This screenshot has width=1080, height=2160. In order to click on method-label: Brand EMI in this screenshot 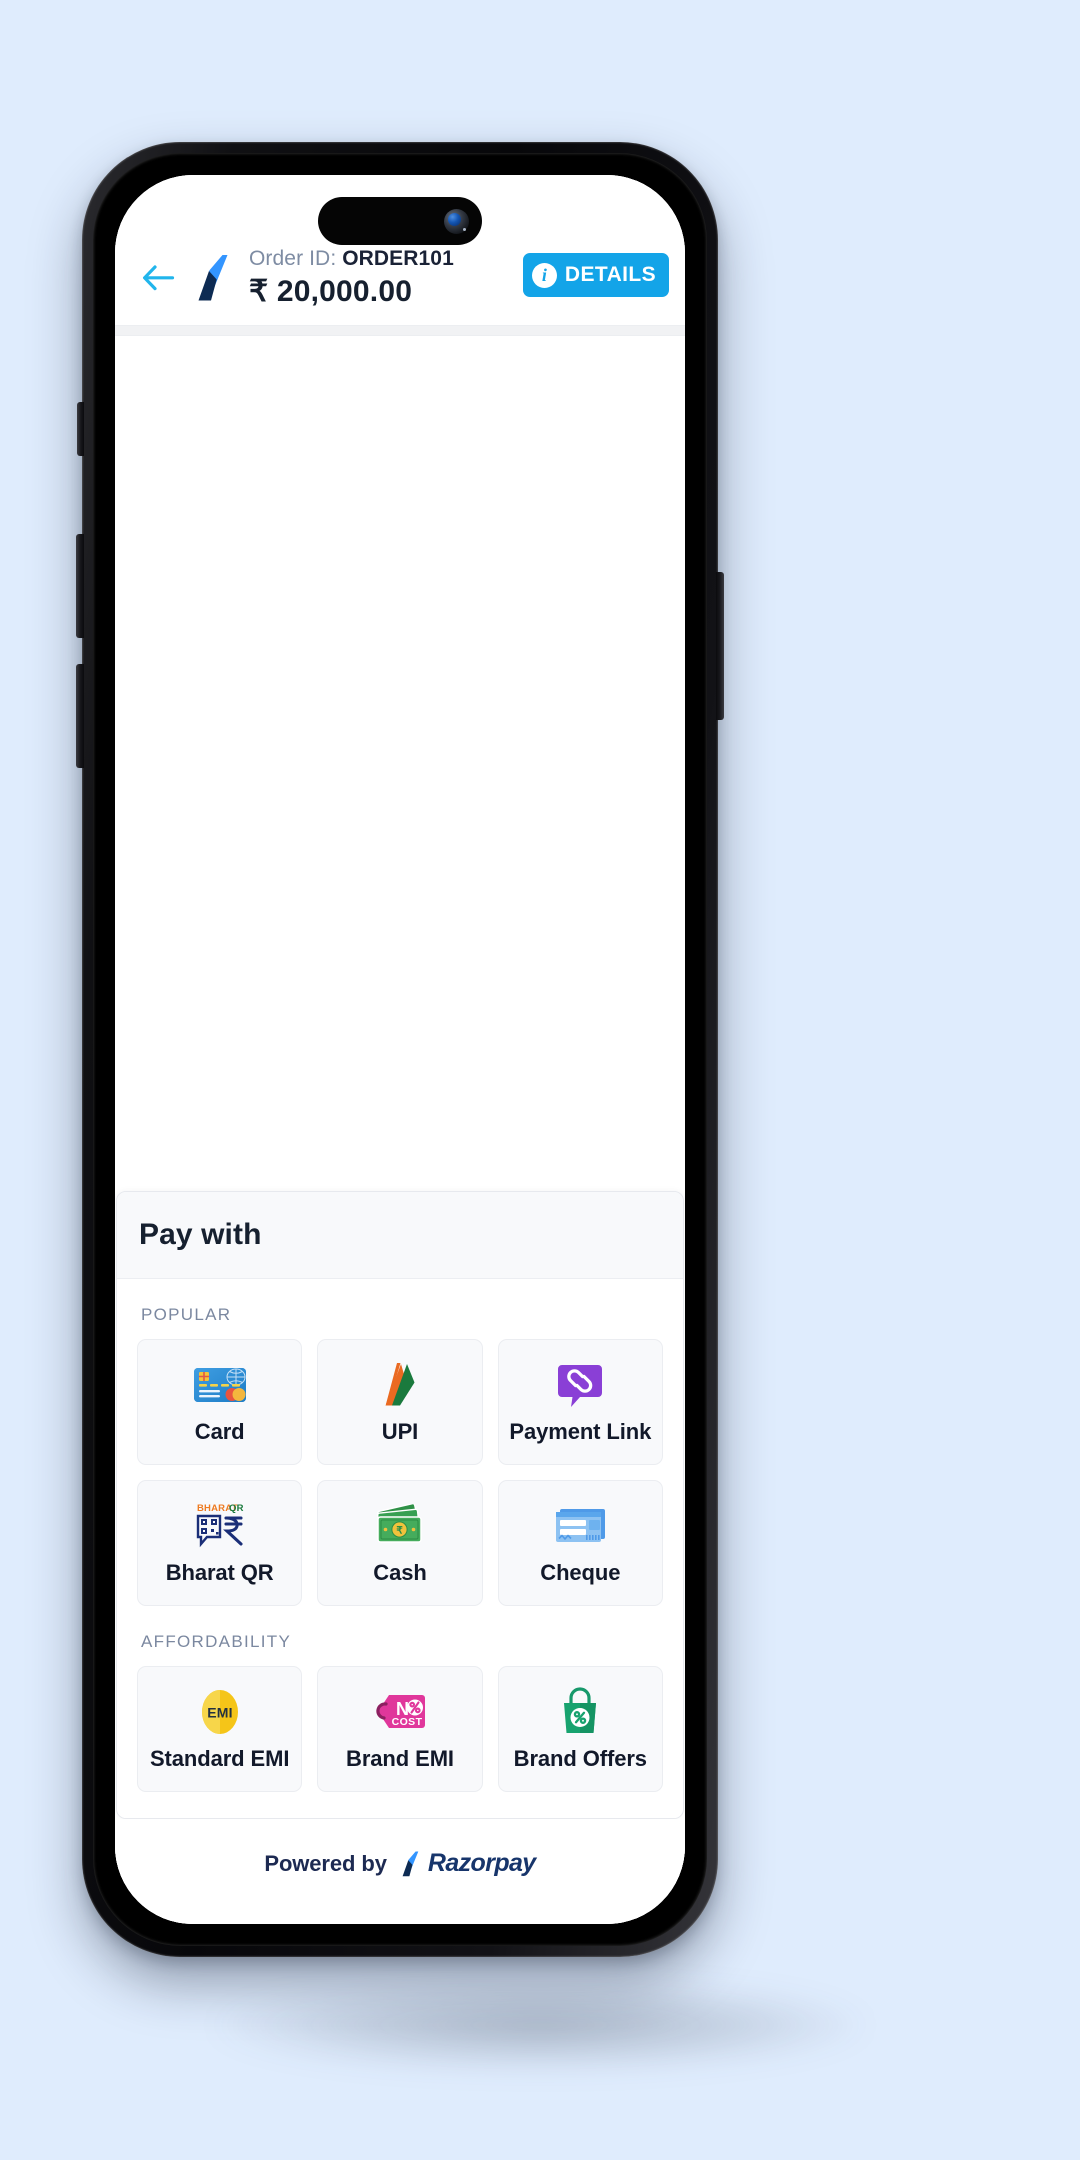, I will do `click(400, 1758)`.